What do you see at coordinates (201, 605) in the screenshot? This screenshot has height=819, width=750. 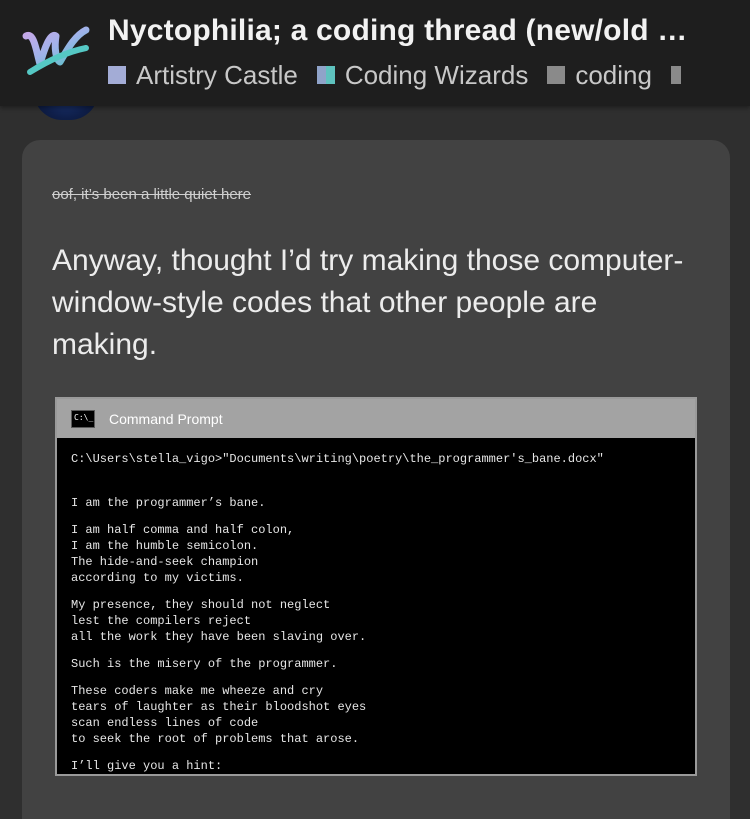 I see `poem-line: My presence, they should not neglect` at bounding box center [201, 605].